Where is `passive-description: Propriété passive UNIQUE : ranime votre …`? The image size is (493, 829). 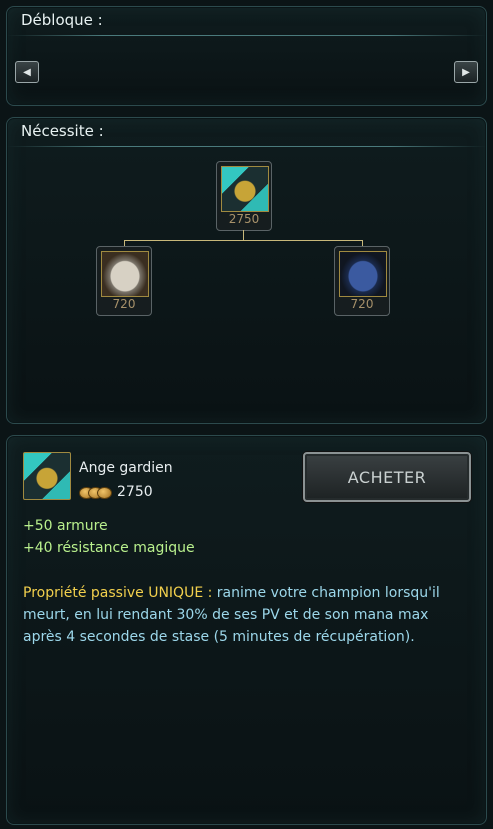
passive-description: Propriété passive UNIQUE : ranime votre … is located at coordinates (238, 615).